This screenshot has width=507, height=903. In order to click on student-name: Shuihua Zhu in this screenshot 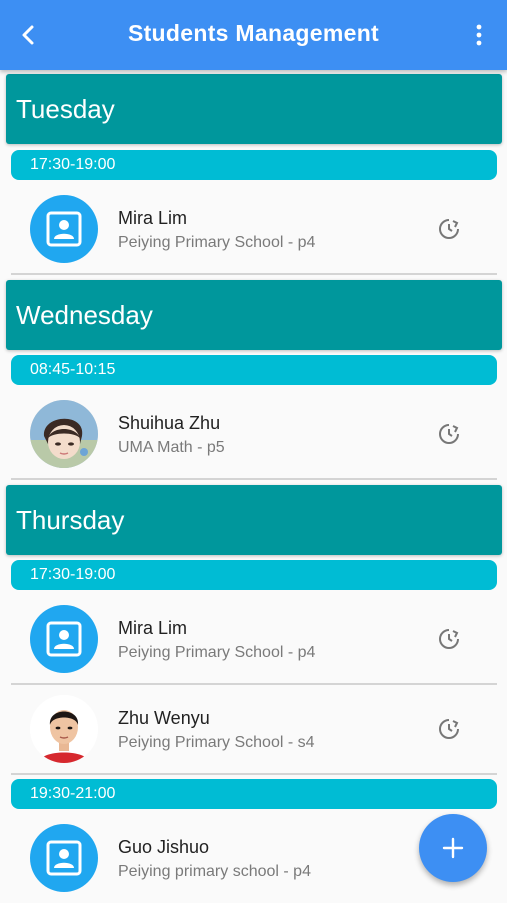, I will do `click(169, 423)`.